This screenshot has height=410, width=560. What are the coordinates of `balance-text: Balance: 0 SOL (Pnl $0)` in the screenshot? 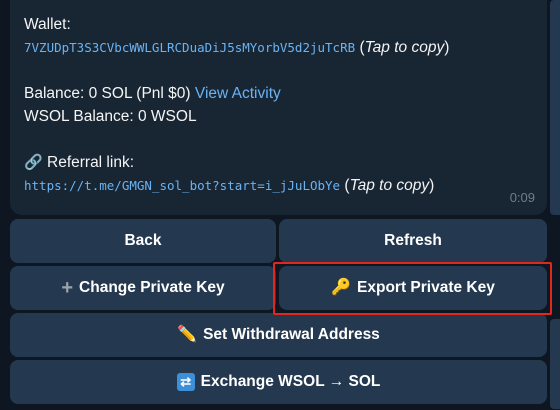 It's located at (107, 93).